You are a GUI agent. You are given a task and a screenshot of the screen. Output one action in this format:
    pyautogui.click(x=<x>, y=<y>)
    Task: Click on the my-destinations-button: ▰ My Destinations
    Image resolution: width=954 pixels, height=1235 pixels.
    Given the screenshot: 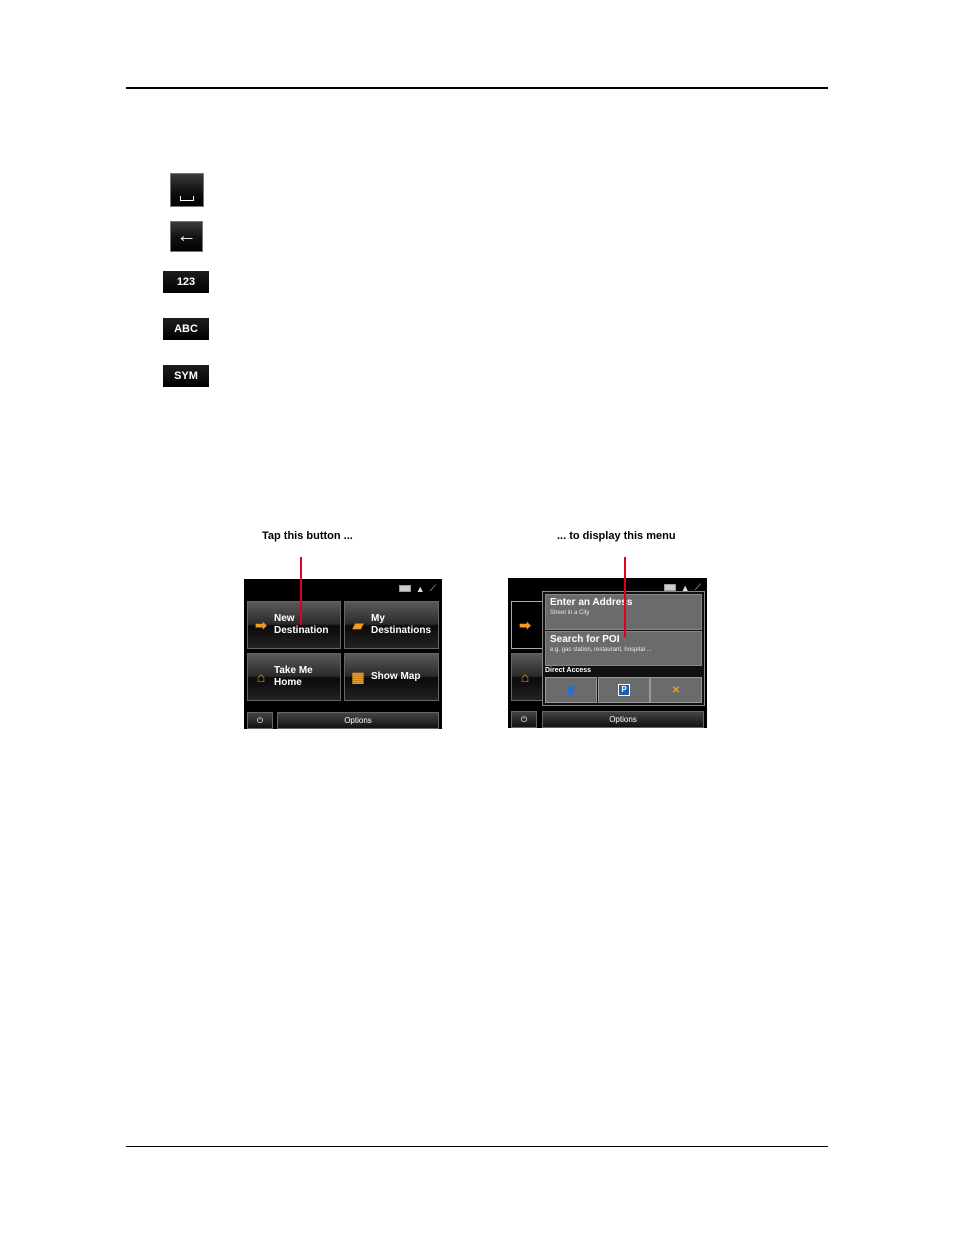 What is the action you would take?
    pyautogui.click(x=391, y=625)
    